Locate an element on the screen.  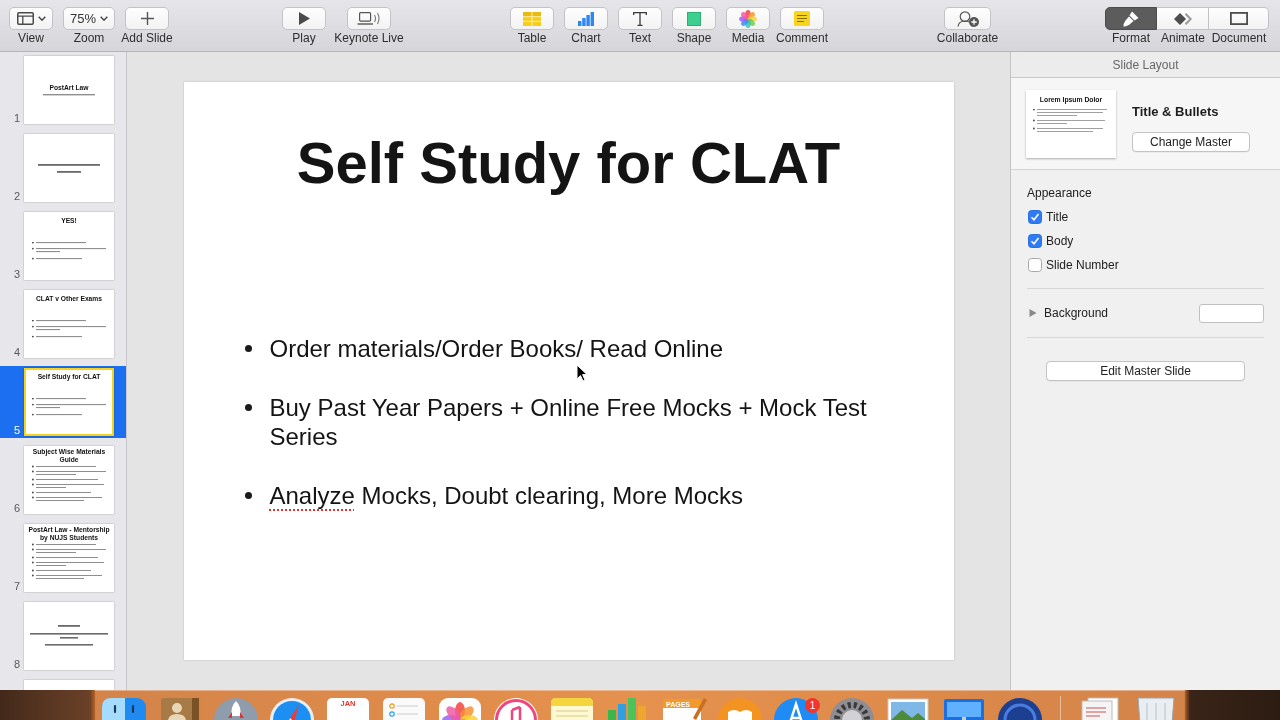
music-note-icon is located at coordinates (516, 708).